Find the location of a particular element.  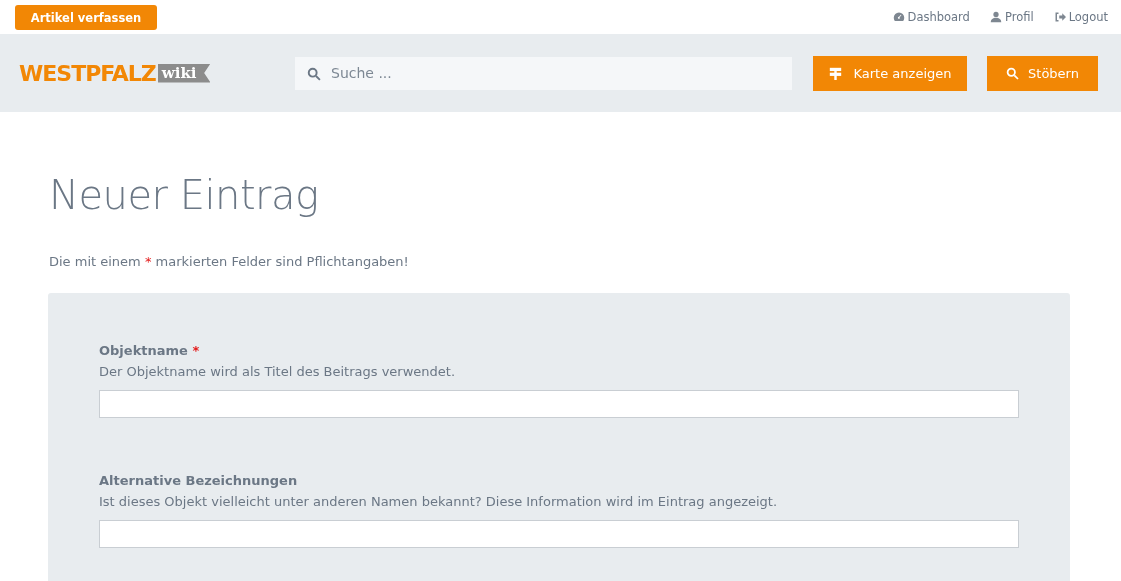

profile-link: Profil is located at coordinates (1011, 17).